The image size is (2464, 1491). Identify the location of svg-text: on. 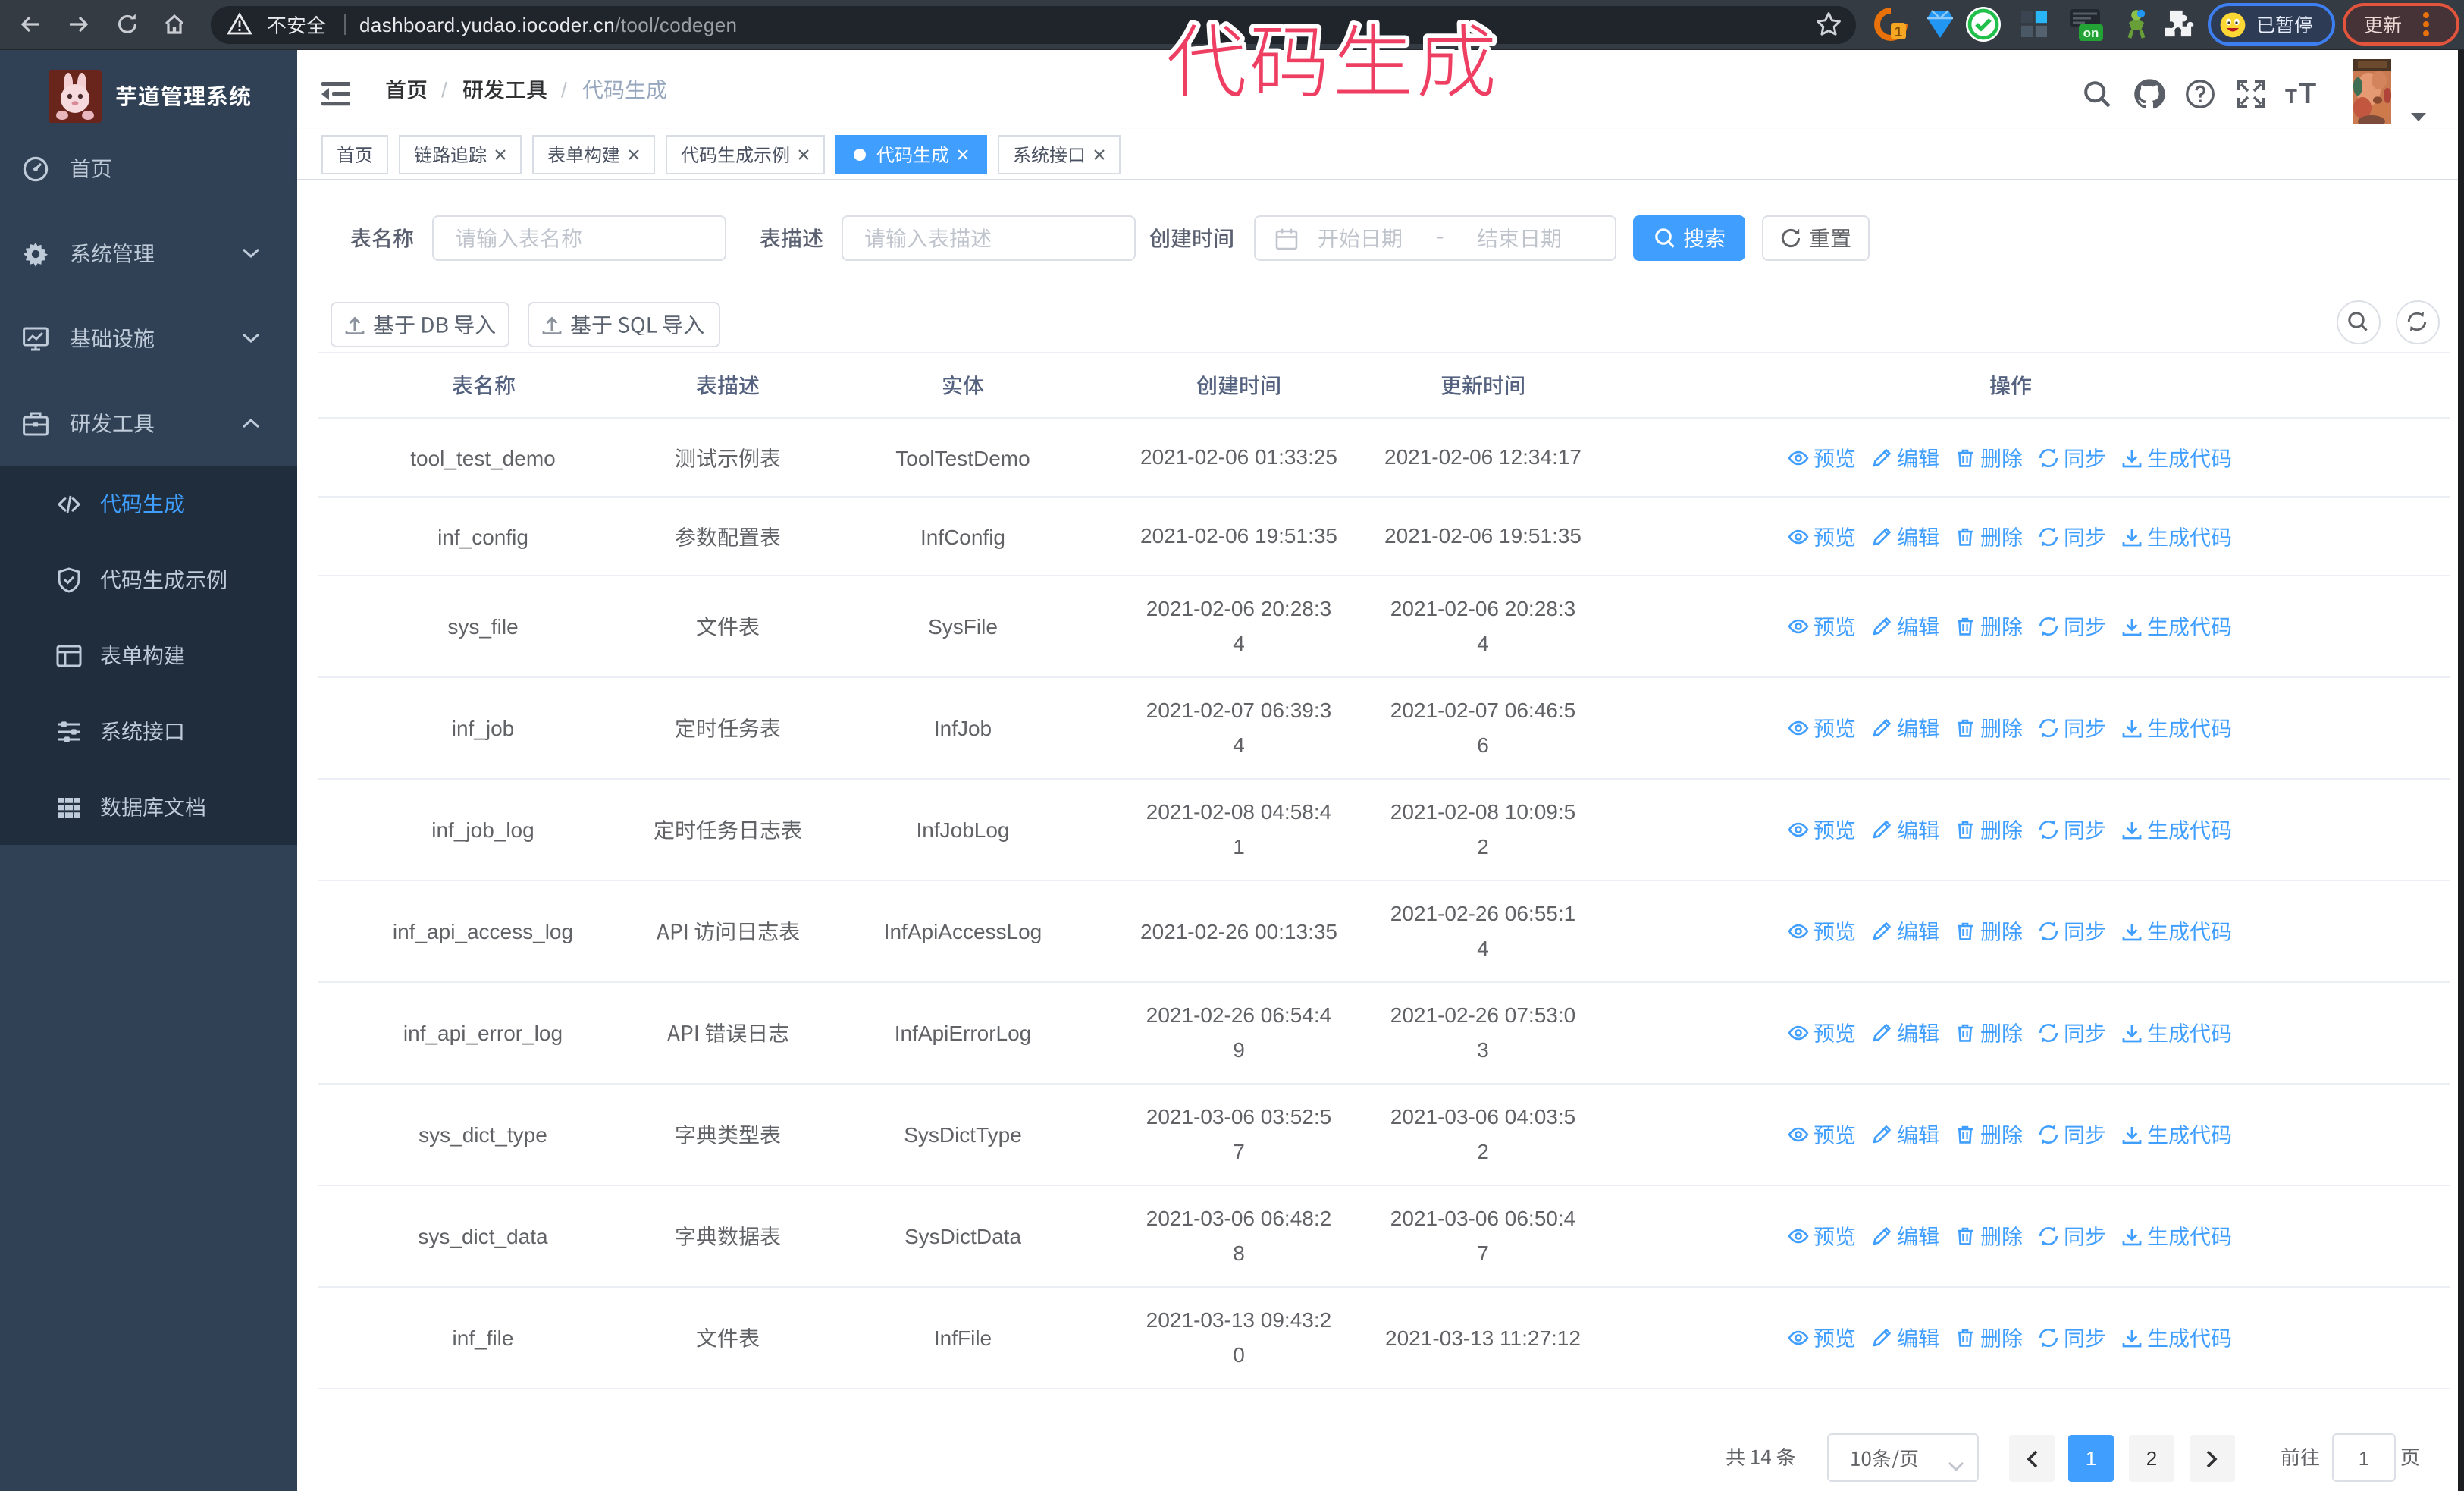
(2091, 33).